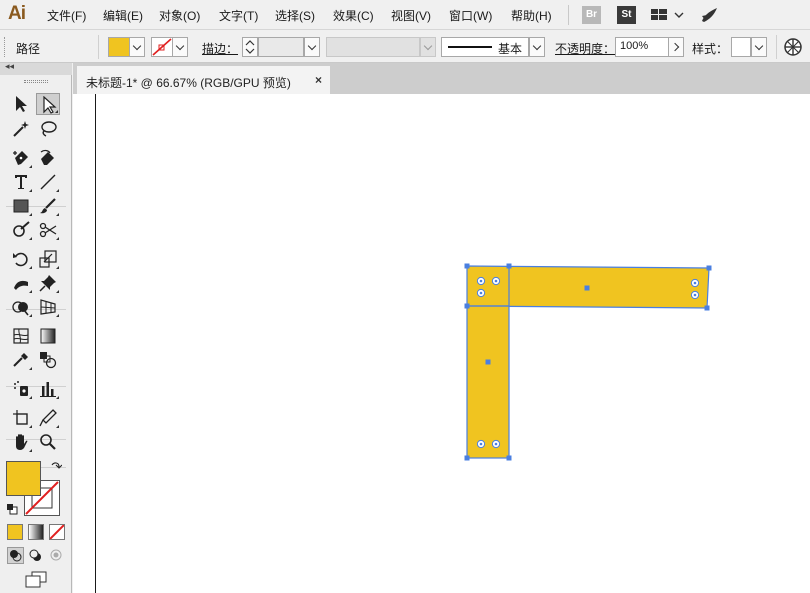 The image size is (810, 593). Describe the element at coordinates (48, 129) in the screenshot. I see `lasso-tool` at that location.